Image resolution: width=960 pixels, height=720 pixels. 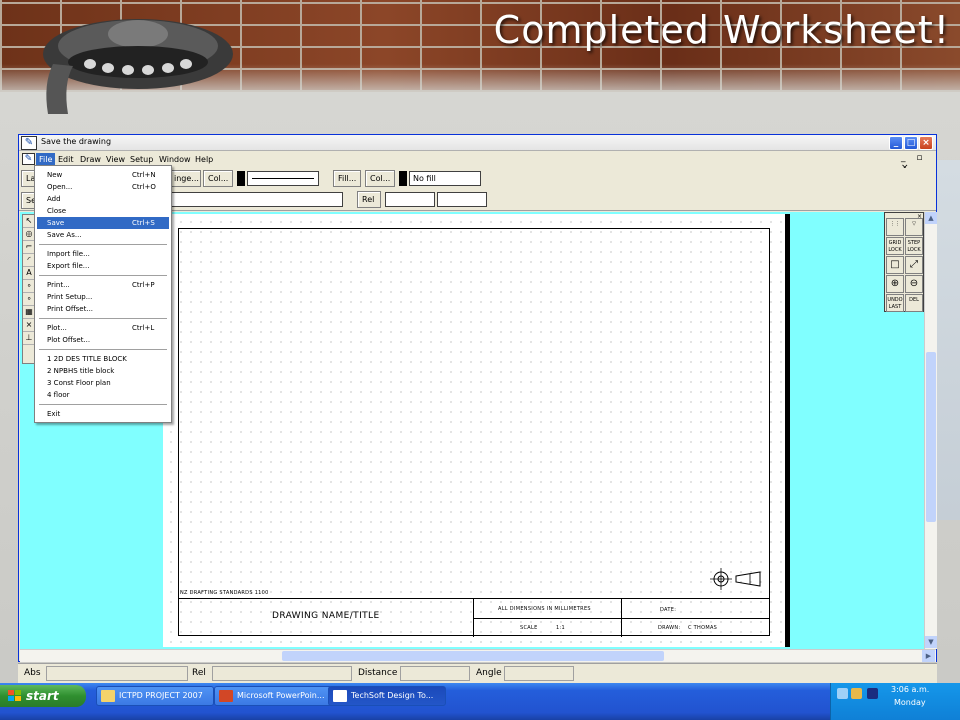 What do you see at coordinates (103, 211) in the screenshot?
I see `menu-item-close: Close` at bounding box center [103, 211].